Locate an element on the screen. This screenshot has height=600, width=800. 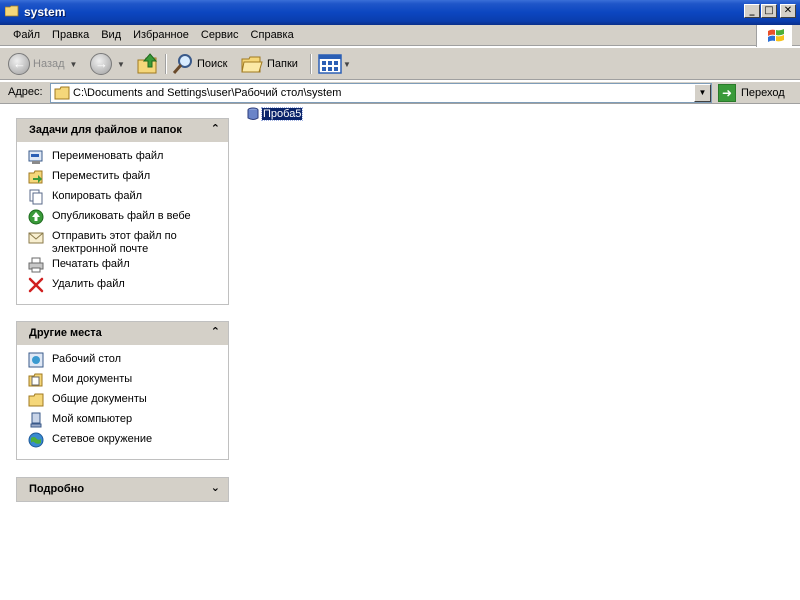
title-bar: system _ □ ✕ is located at coordinates (400, 12).